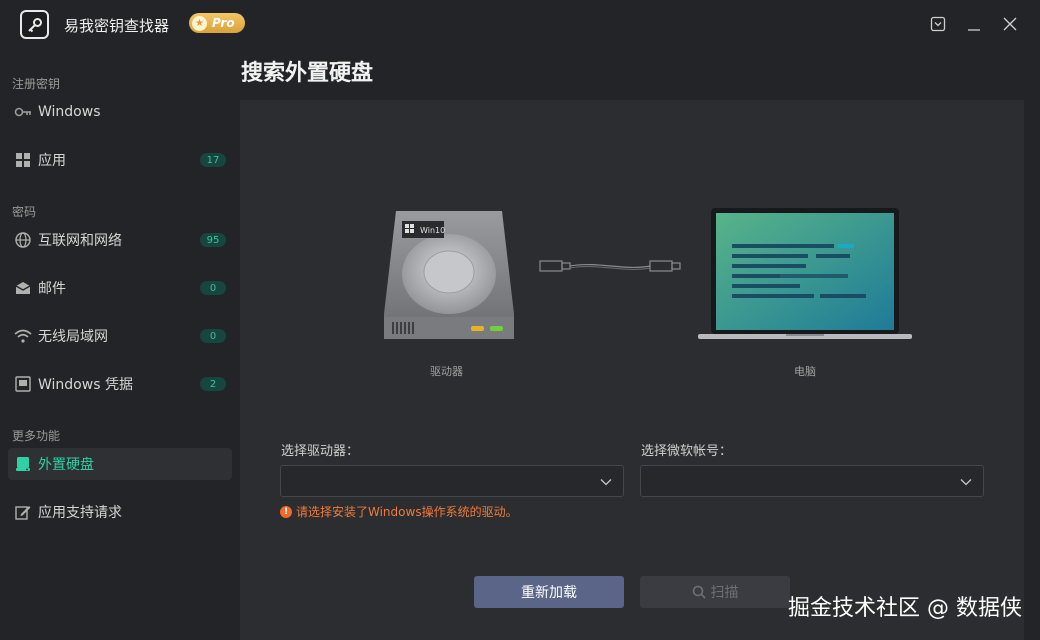 This screenshot has height=640, width=1040. Describe the element at coordinates (320, 451) in the screenshot. I see `drive-select-label: 选择驱动器：` at that location.